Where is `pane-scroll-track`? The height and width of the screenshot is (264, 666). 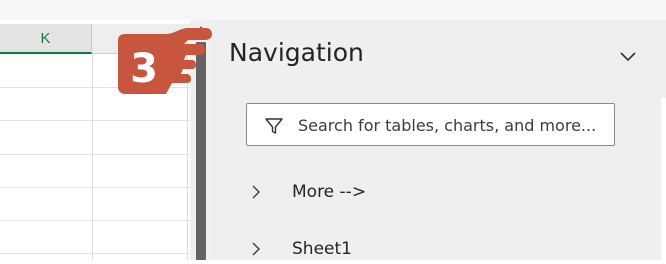
pane-scroll-track is located at coordinates (663, 179).